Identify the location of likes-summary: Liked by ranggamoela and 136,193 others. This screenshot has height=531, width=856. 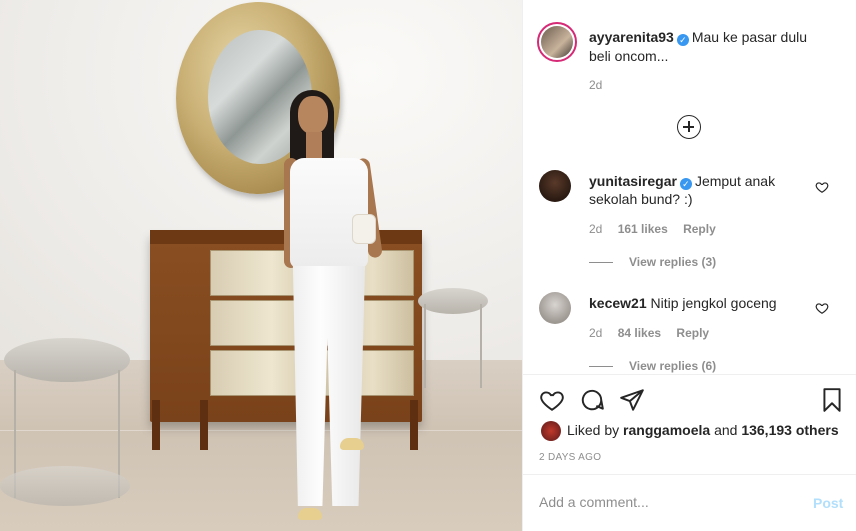
(703, 430).